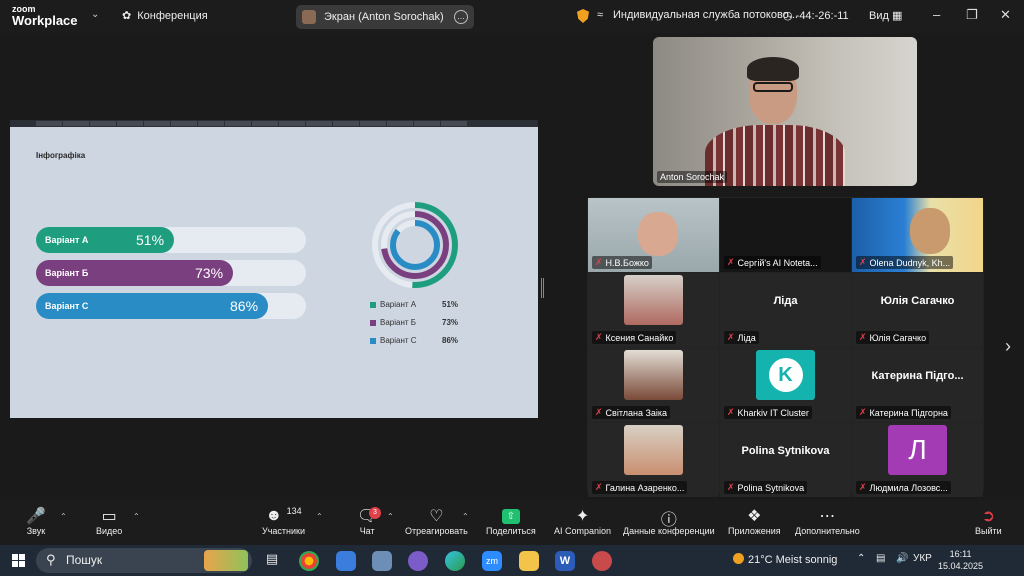  What do you see at coordinates (529, 561) in the screenshot?
I see `file-explorer-icon` at bounding box center [529, 561].